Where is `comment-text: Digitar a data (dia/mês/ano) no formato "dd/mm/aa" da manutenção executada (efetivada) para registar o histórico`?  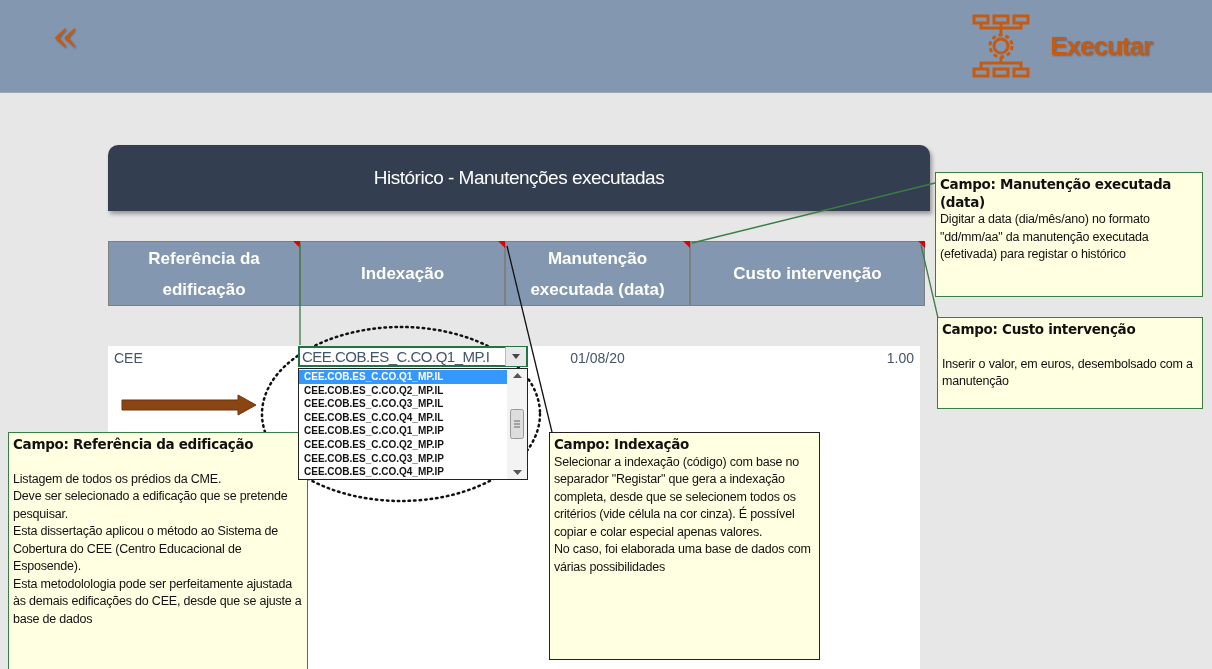 comment-text: Digitar a data (dia/mês/ano) no formato "dd/mm/aa" da manutenção executada (efetivada) para registar o histórico is located at coordinates (1045, 237).